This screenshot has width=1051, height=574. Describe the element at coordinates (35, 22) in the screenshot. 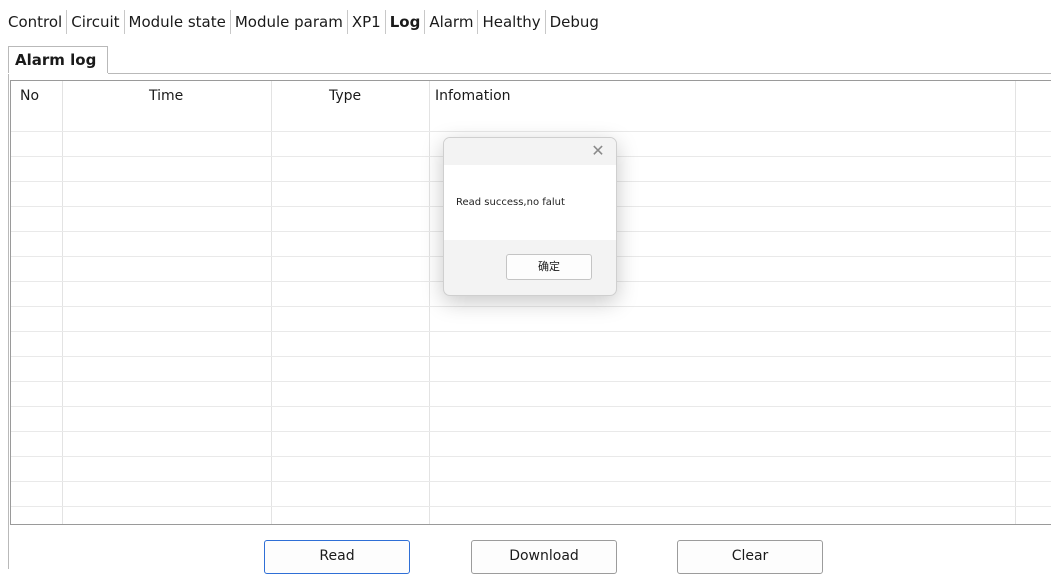

I see `tab-control: Control` at that location.